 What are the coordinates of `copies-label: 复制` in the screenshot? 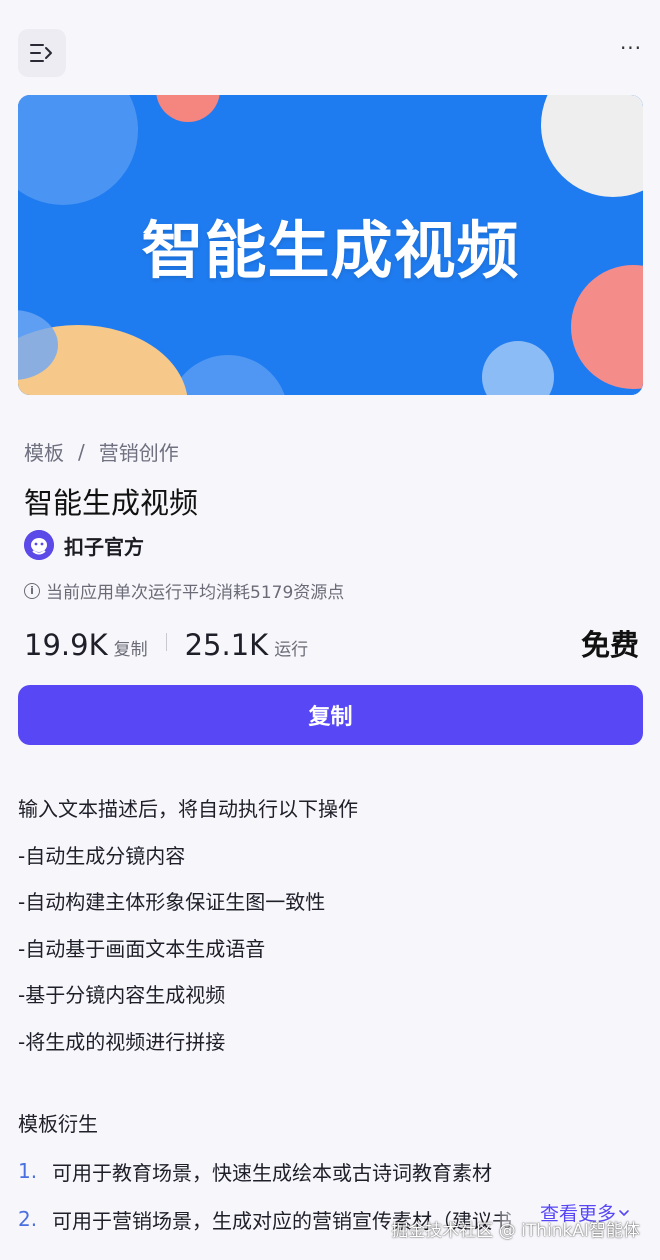 It's located at (130, 650).